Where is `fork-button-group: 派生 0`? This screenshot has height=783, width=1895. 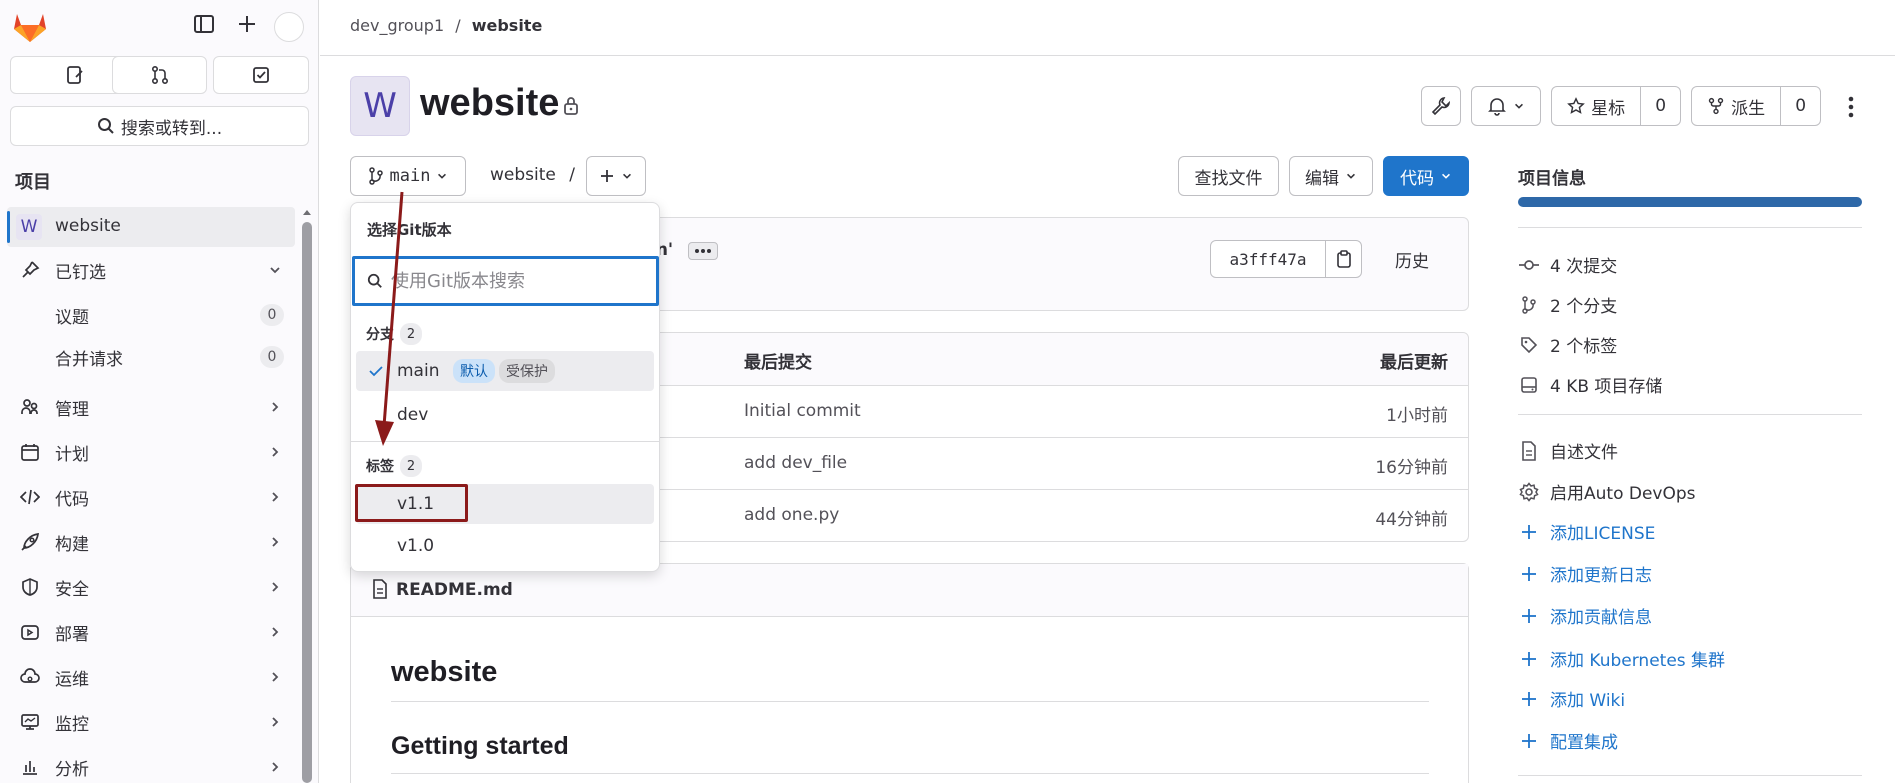 fork-button-group: 派生 0 is located at coordinates (1756, 106).